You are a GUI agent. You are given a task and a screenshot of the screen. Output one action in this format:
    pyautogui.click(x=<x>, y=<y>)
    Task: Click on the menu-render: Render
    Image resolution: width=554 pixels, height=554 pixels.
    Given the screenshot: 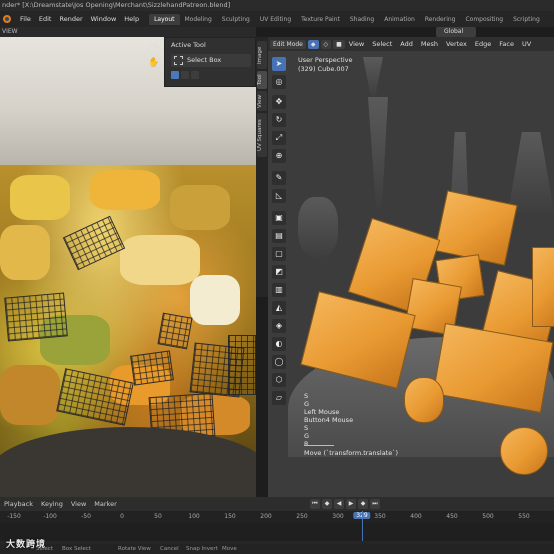 What is the action you would take?
    pyautogui.click(x=70, y=19)
    